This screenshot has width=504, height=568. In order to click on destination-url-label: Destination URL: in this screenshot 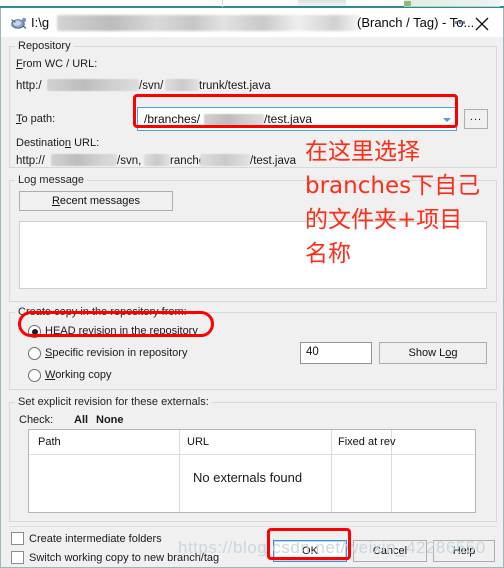, I will do `click(58, 143)`.